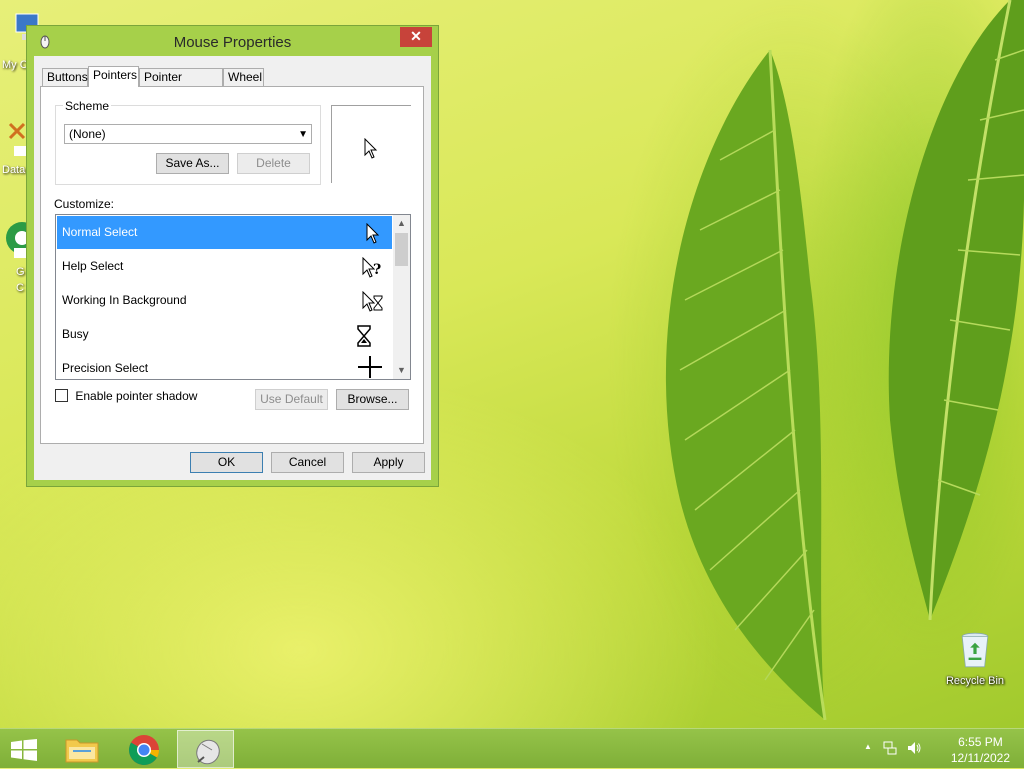  Describe the element at coordinates (136, 396) in the screenshot. I see `pointer-shadow-label: Enable pointer shadow` at that location.